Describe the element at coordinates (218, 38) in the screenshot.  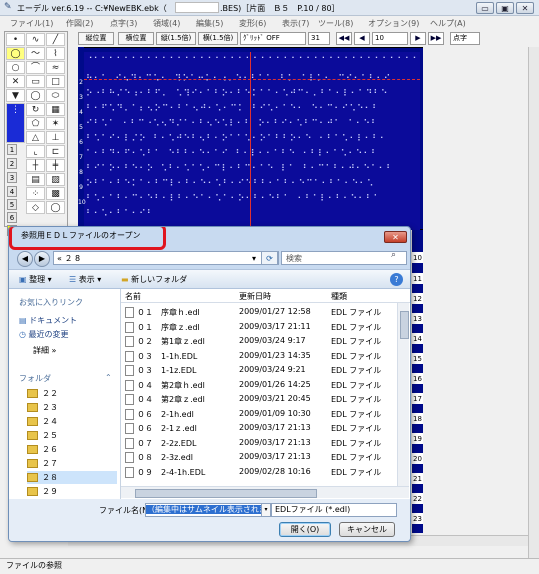
I see `horizontal-scale-button: 横(1.5倍)` at that location.